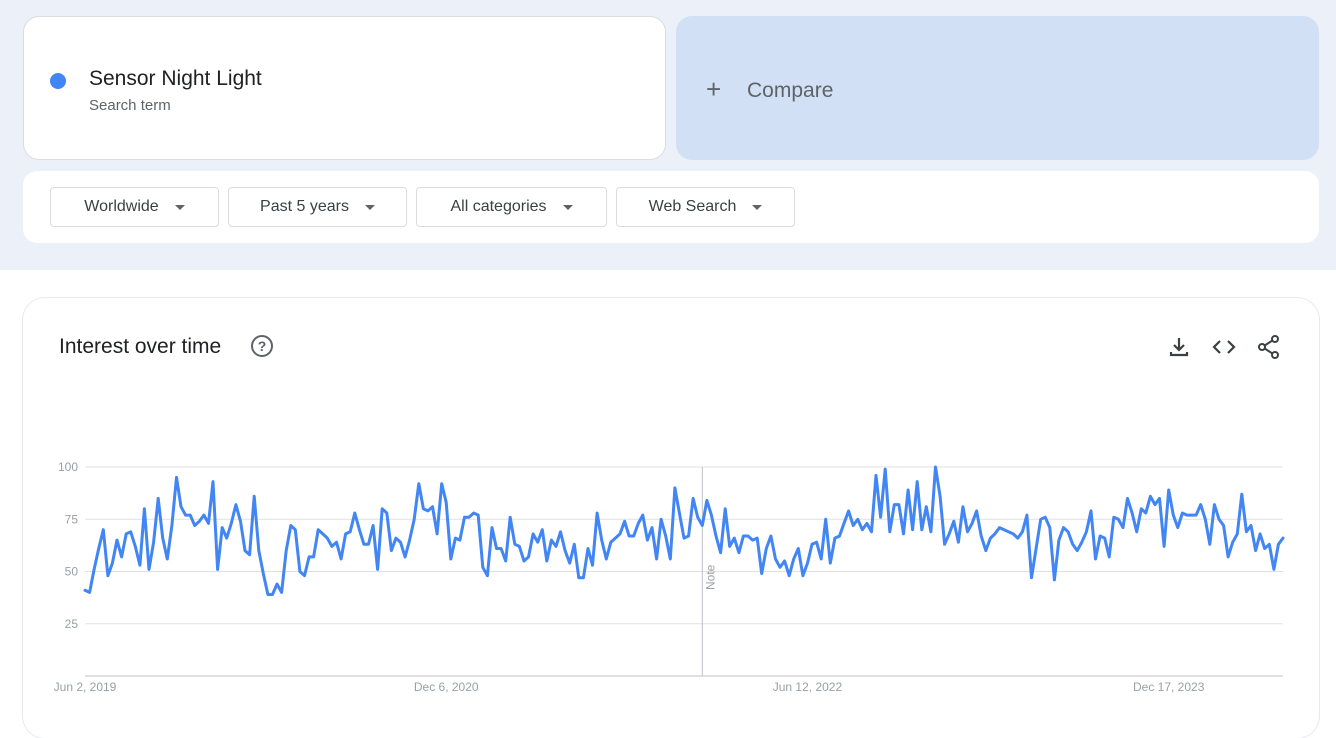 The width and height of the screenshot is (1336, 738). Describe the element at coordinates (85, 687) in the screenshot. I see `x-tick-label: Jun 2, 2019` at that location.